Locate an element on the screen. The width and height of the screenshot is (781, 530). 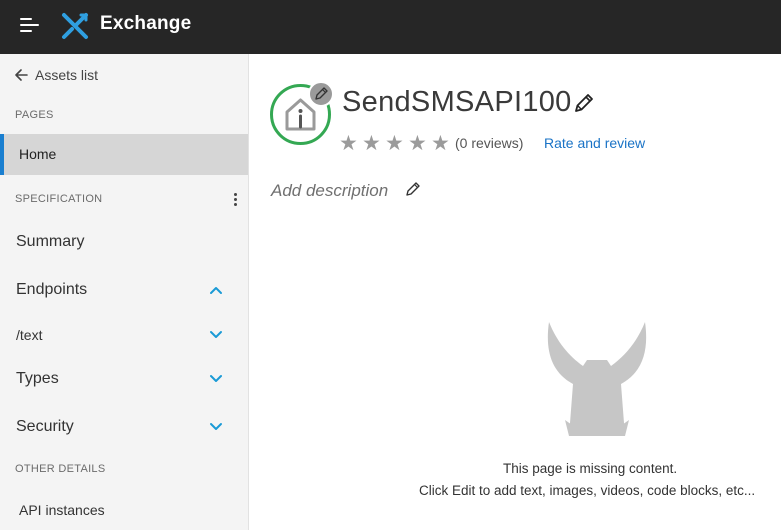
assets-list-label: Assets list is located at coordinates (67, 75).